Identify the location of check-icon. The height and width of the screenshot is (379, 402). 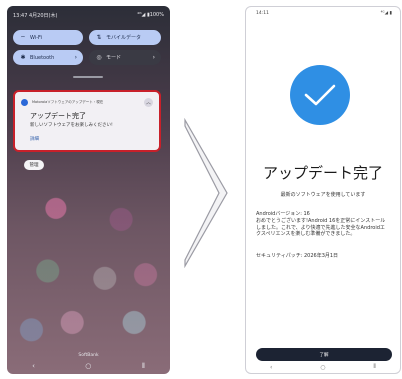
(320, 95).